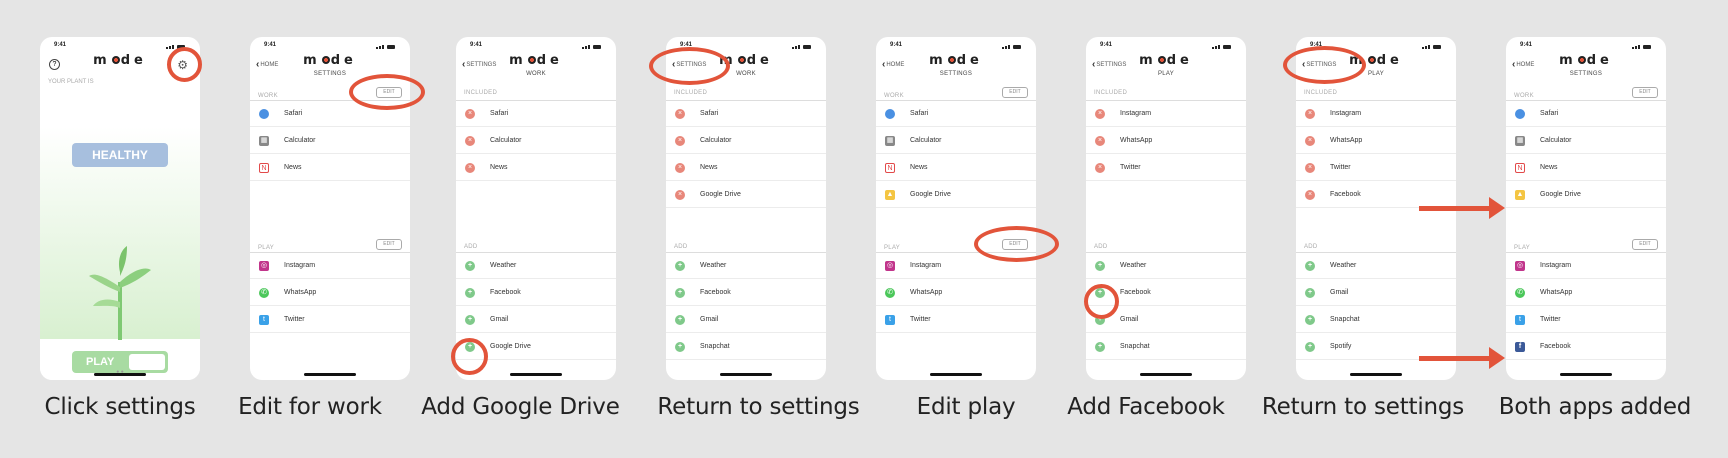  I want to click on highlight-settings-gear, so click(184, 64).